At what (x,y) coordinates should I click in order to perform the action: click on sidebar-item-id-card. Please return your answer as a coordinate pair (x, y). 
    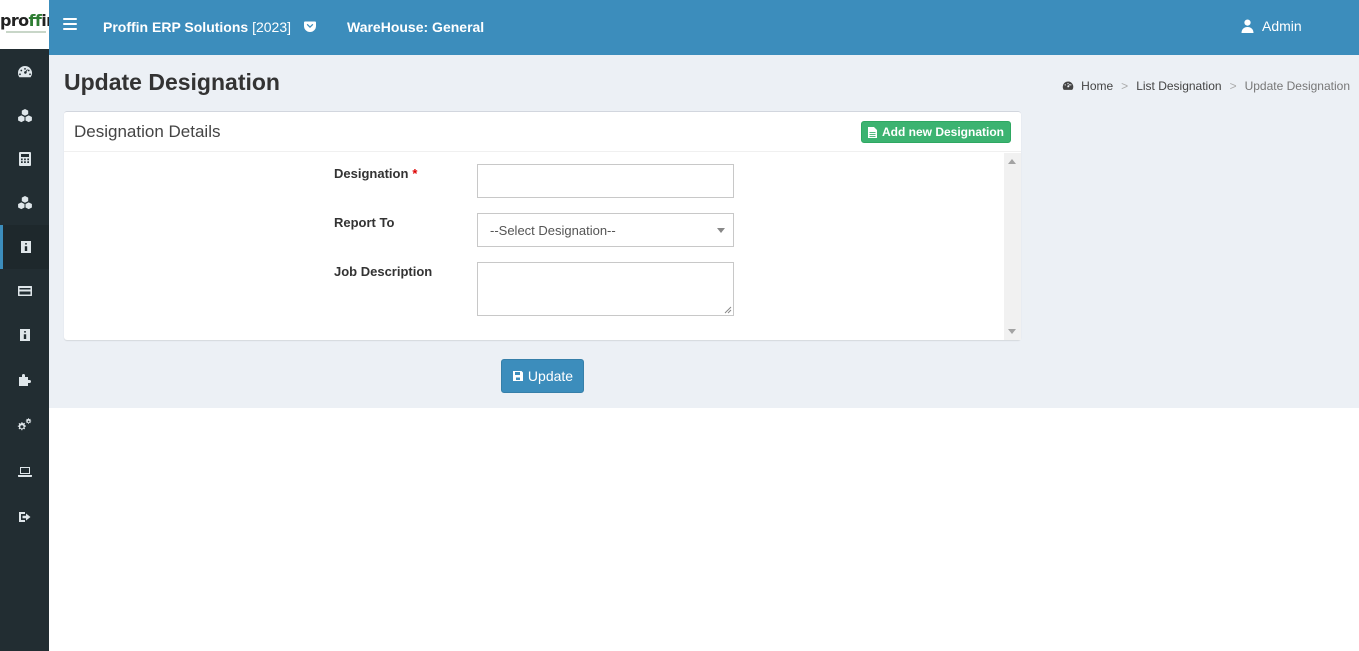
    Looking at the image, I should click on (24, 335).